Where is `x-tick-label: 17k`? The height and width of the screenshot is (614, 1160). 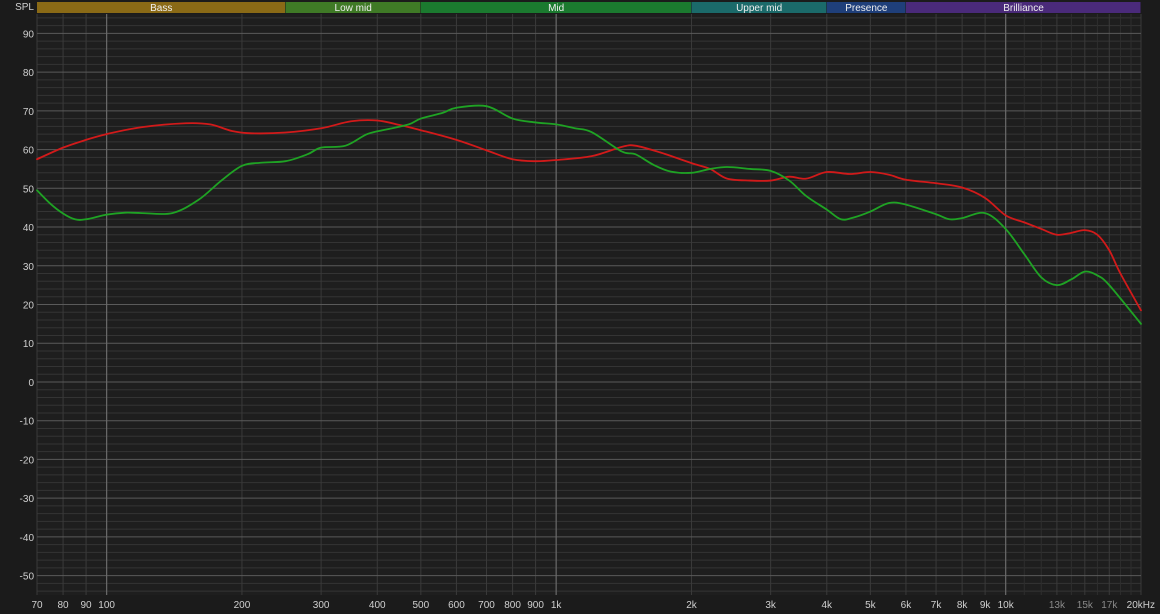 x-tick-label: 17k is located at coordinates (1109, 605).